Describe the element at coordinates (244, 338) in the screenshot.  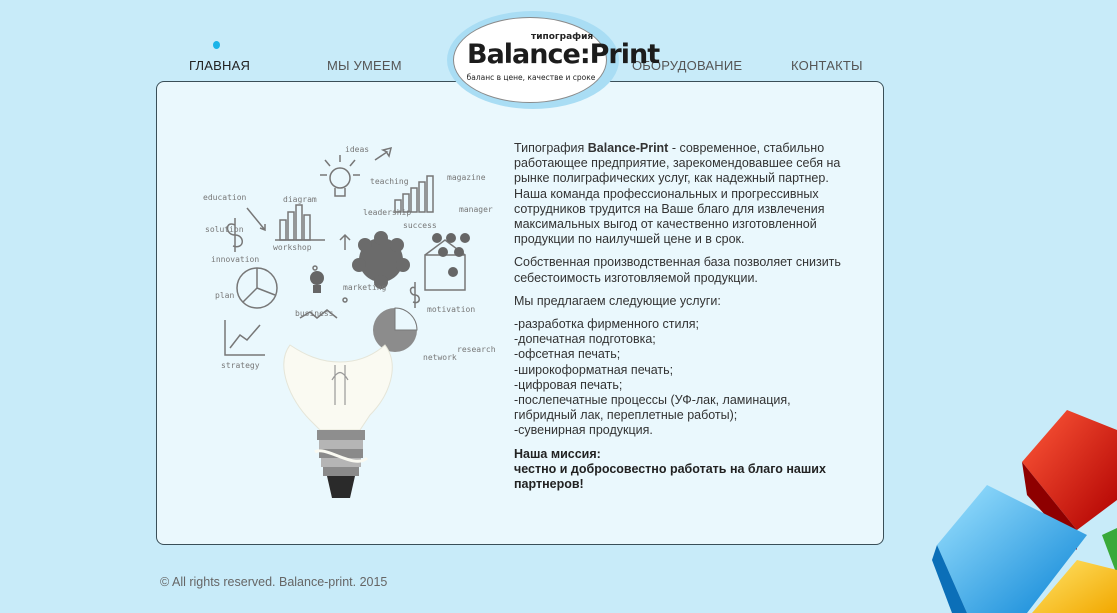
I see `line-chart-doodle` at that location.